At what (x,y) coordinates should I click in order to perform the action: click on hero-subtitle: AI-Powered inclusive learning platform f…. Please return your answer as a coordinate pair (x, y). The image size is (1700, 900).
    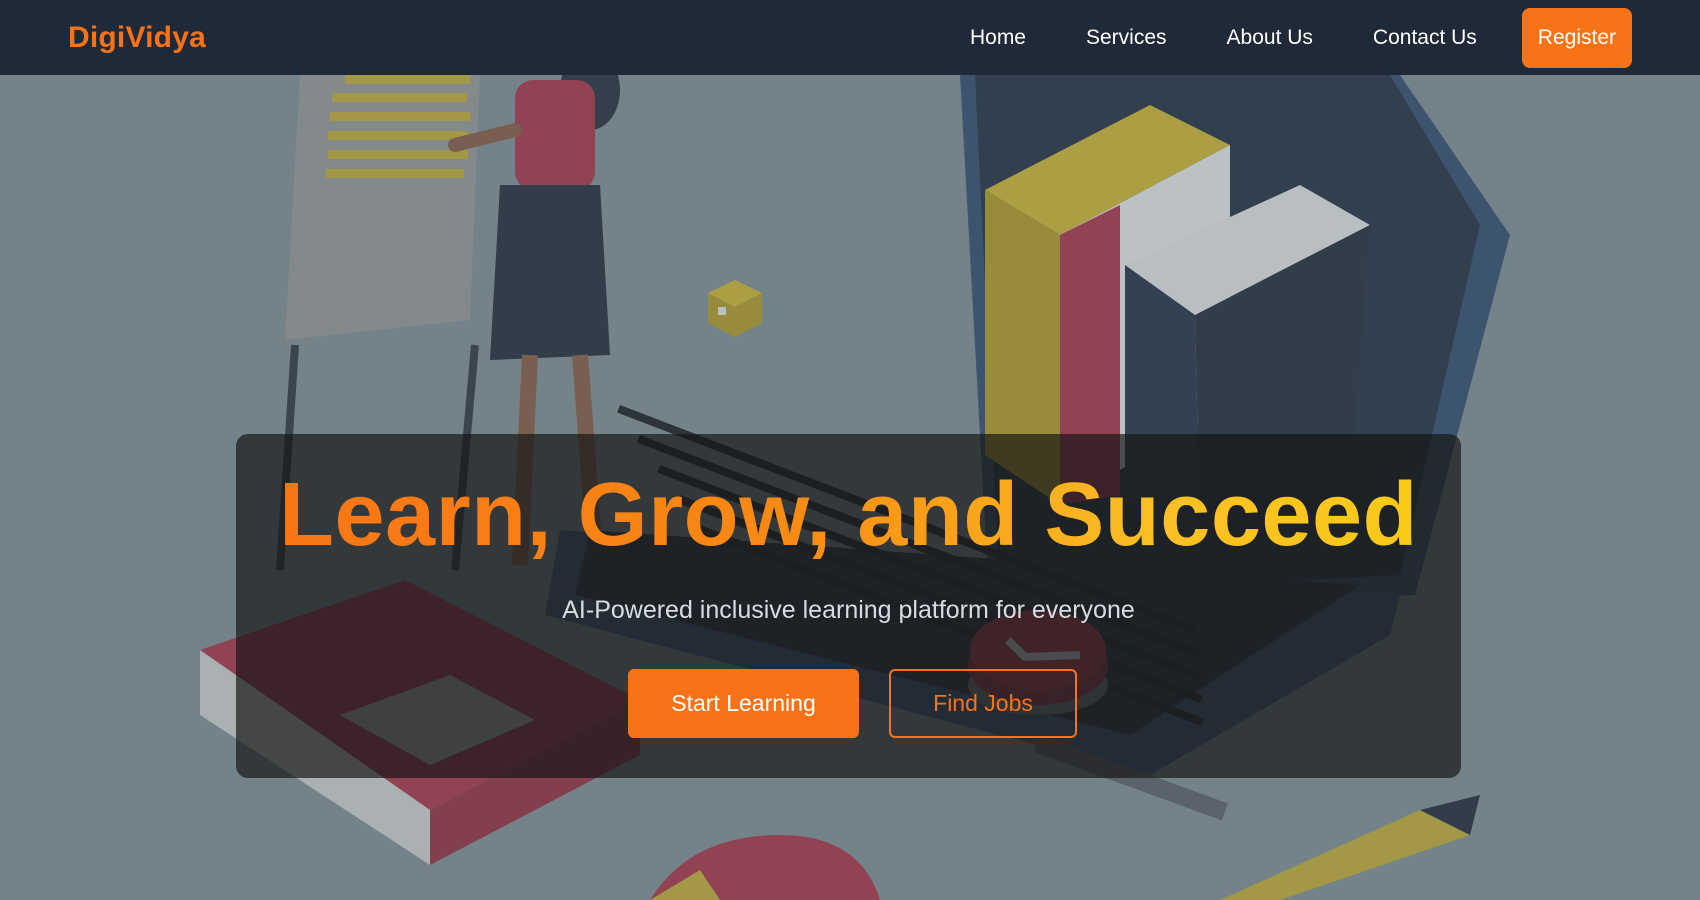
    Looking at the image, I should click on (848, 610).